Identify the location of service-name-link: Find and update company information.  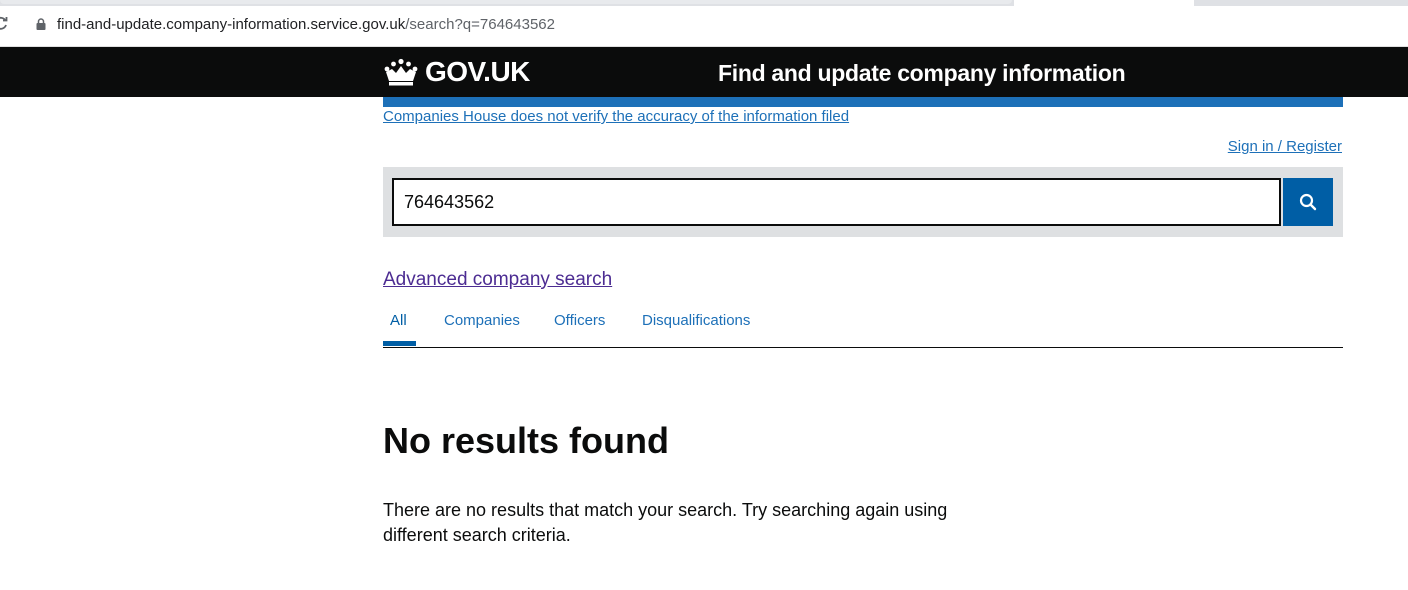
(922, 73).